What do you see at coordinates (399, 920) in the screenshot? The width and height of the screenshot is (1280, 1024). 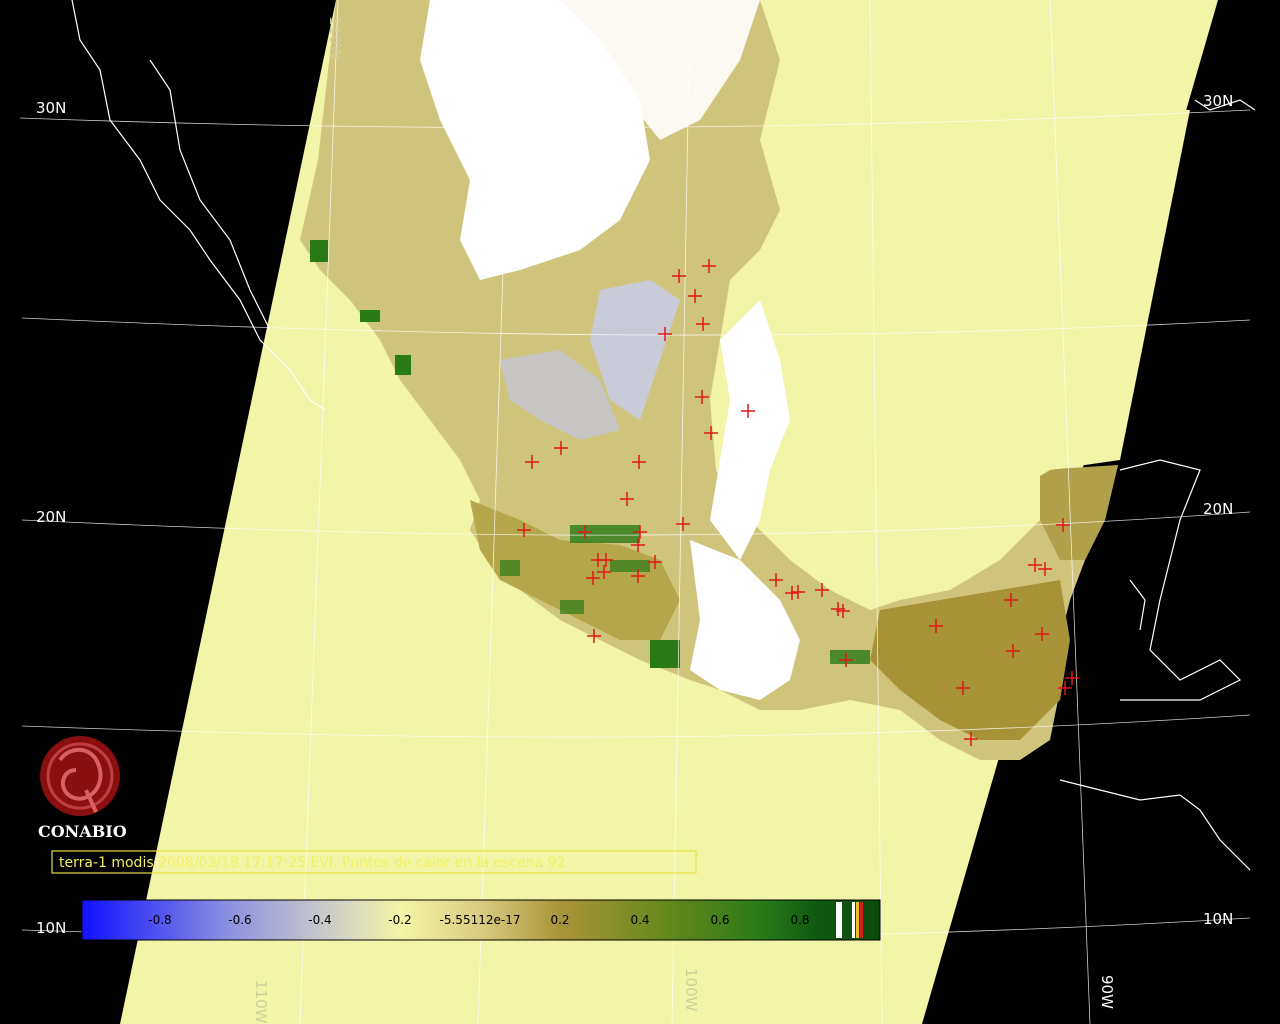 I see `colorbar-tick-3: -0.2` at bounding box center [399, 920].